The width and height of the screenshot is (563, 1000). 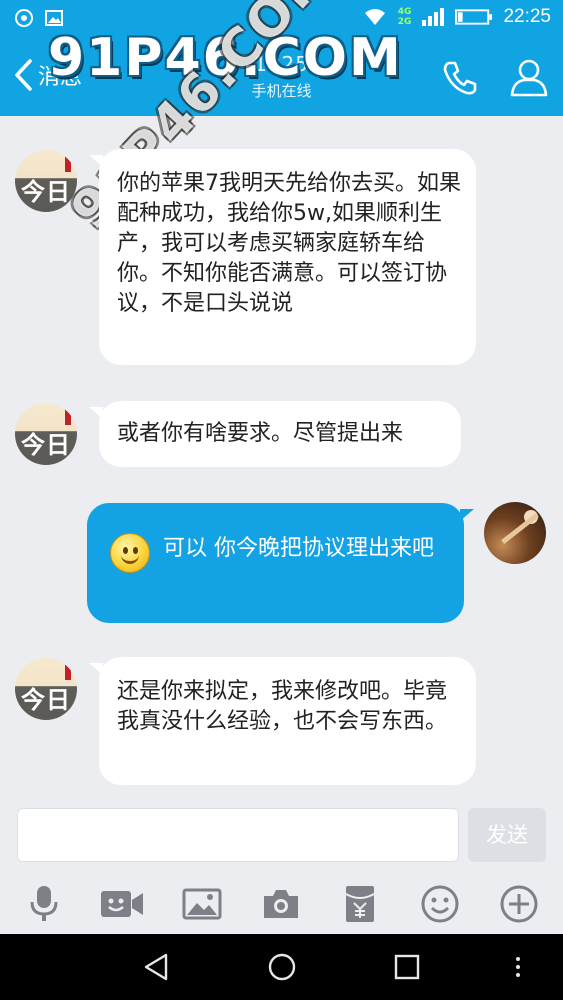 I want to click on message-bubble: 还是你来拟定，我来修改吧。毕竟我真没什么经验，也不会写东西。, so click(x=282, y=721).